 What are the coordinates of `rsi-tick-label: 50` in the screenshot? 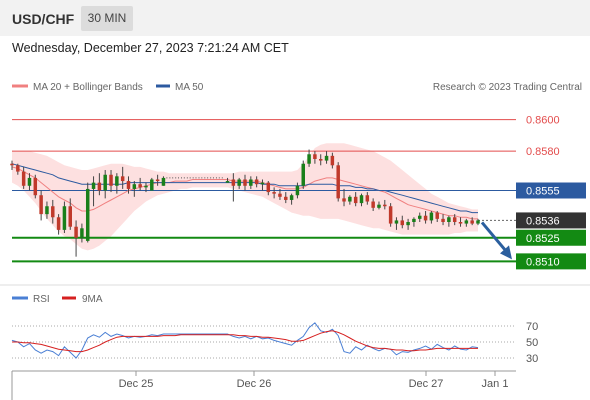 It's located at (532, 343).